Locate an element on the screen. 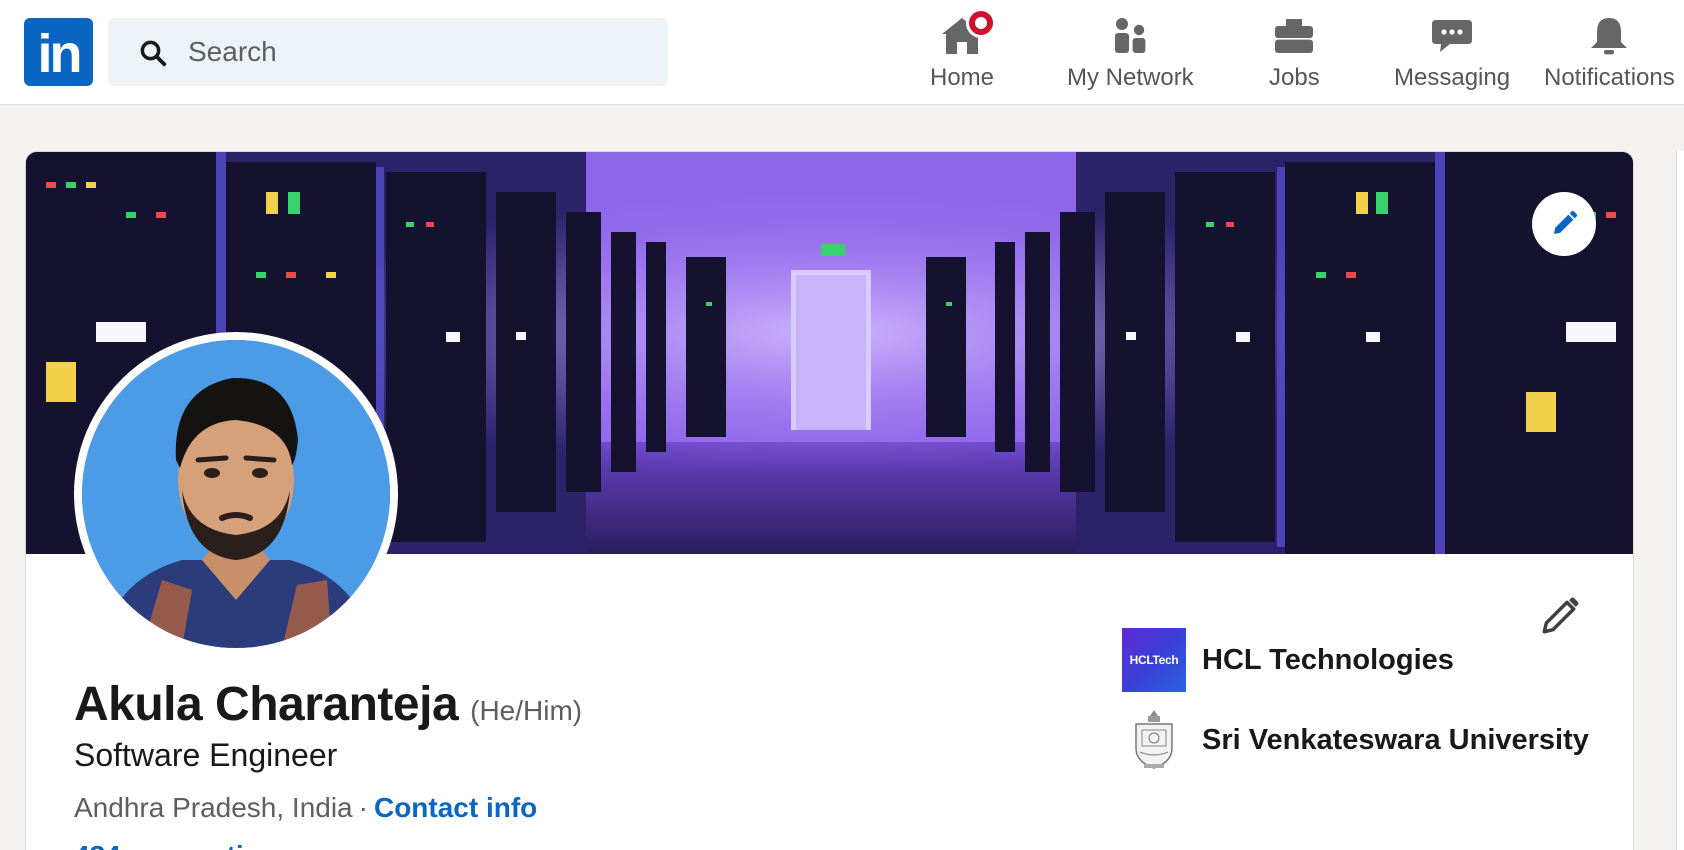 The width and height of the screenshot is (1684, 850). search-box is located at coordinates (388, 52).